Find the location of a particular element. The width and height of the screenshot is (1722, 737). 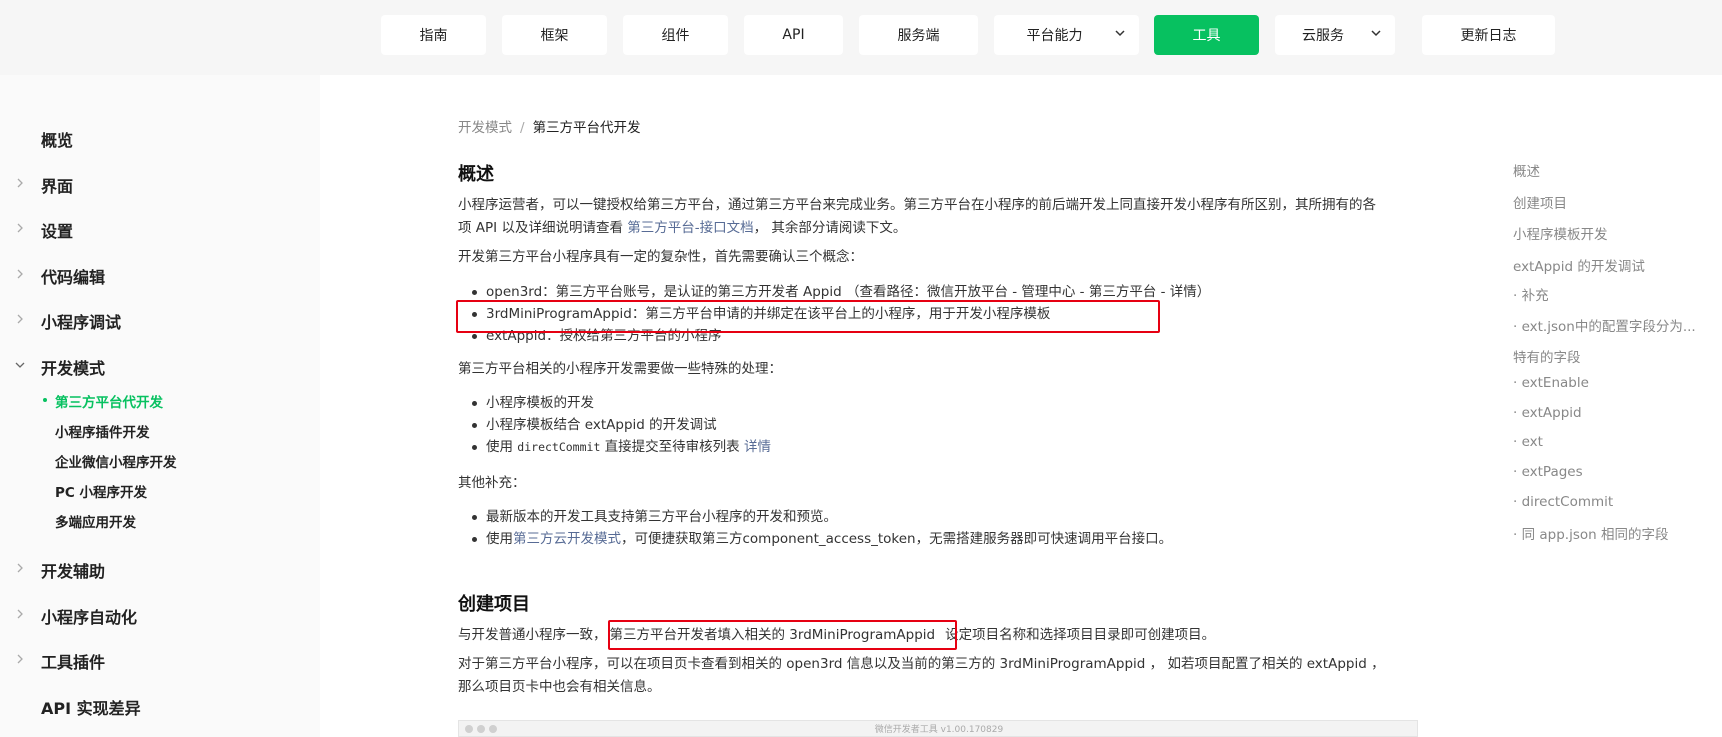

sidebar-subitem-third-party: 第三方平台代开发 is located at coordinates (160, 400).